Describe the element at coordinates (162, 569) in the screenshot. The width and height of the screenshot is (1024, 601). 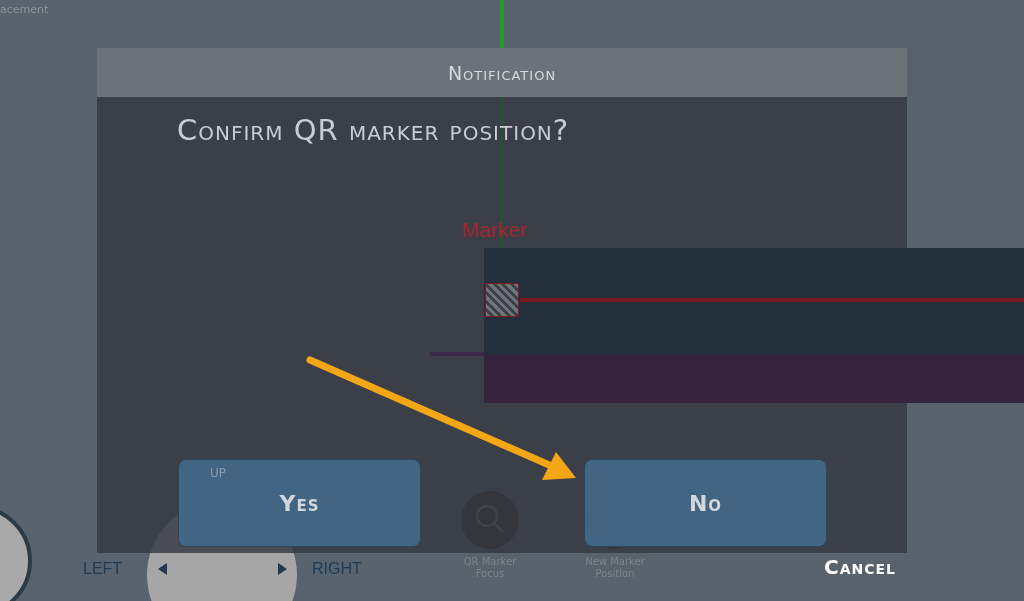
I see `left-arrow-icon` at that location.